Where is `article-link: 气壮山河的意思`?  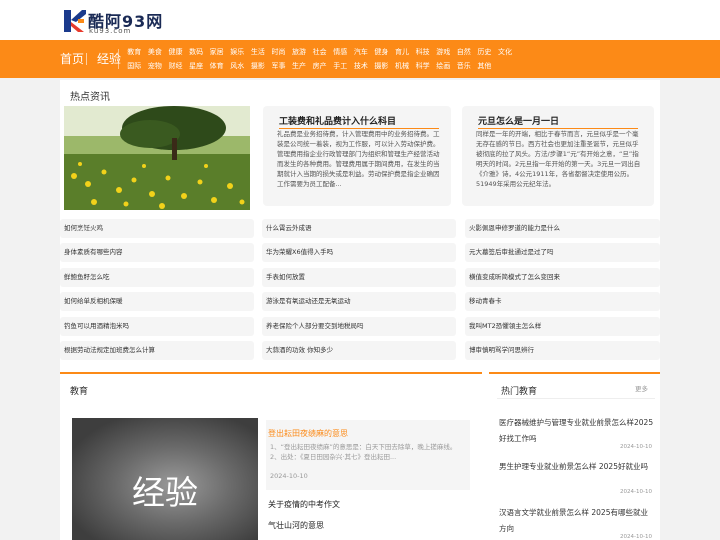
article-link: 气壮山河的意思 is located at coordinates (296, 525).